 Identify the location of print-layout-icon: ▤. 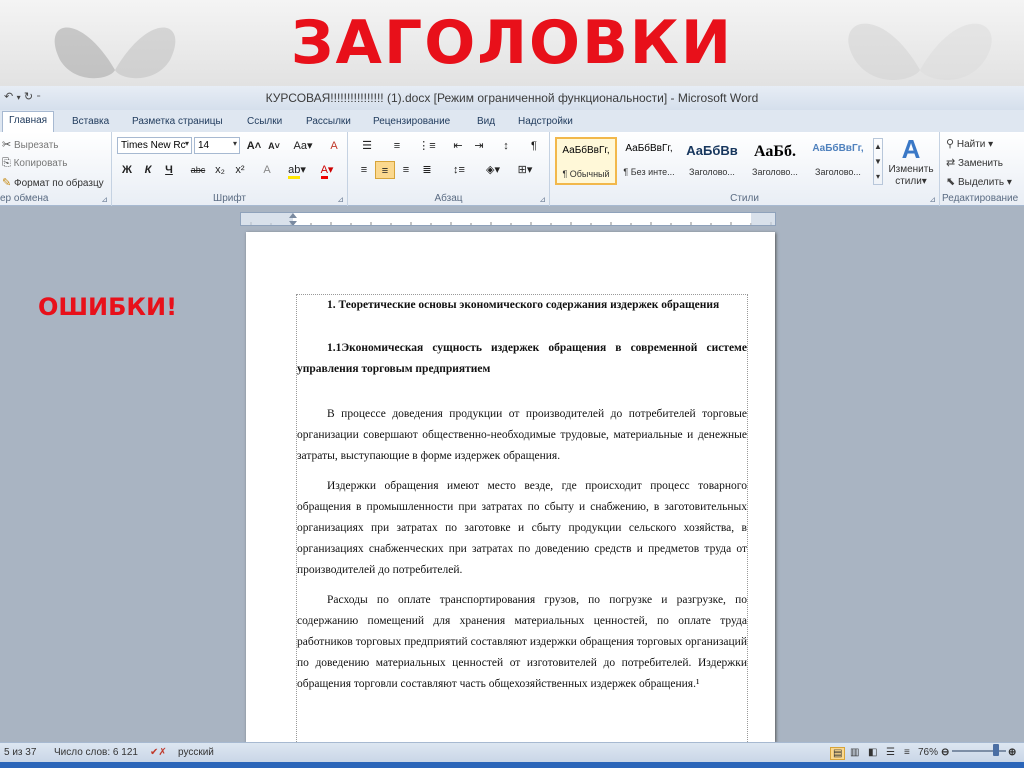
(838, 753).